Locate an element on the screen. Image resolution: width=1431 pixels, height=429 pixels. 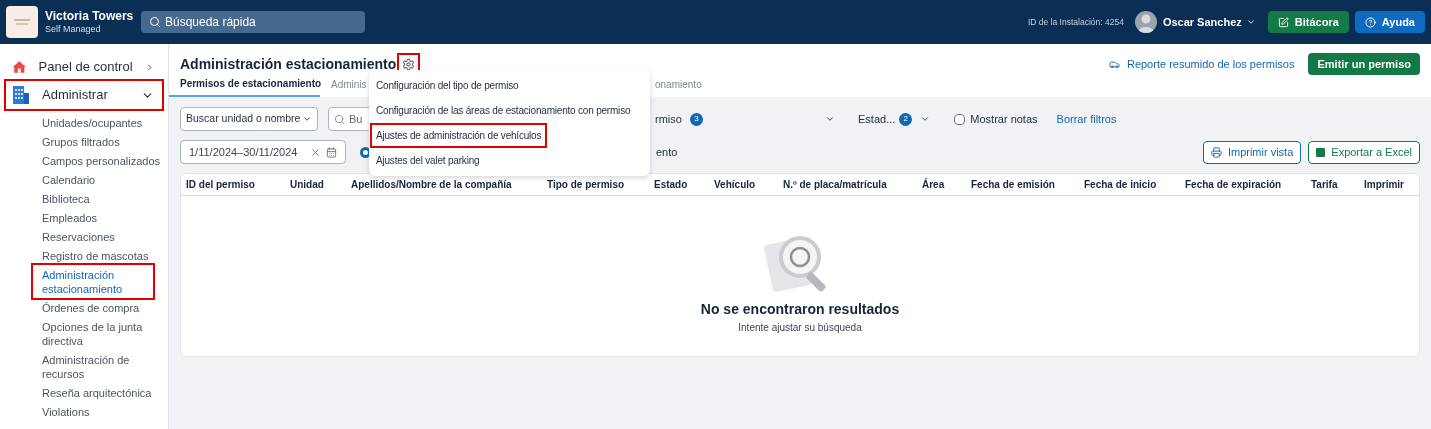
column-header: Área is located at coordinates (934, 184).